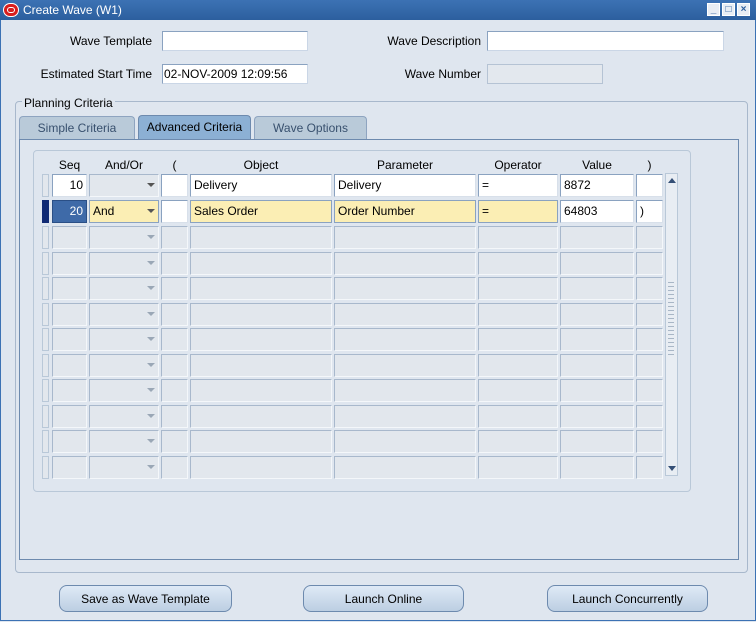  I want to click on rparen-cell, so click(649, 185).